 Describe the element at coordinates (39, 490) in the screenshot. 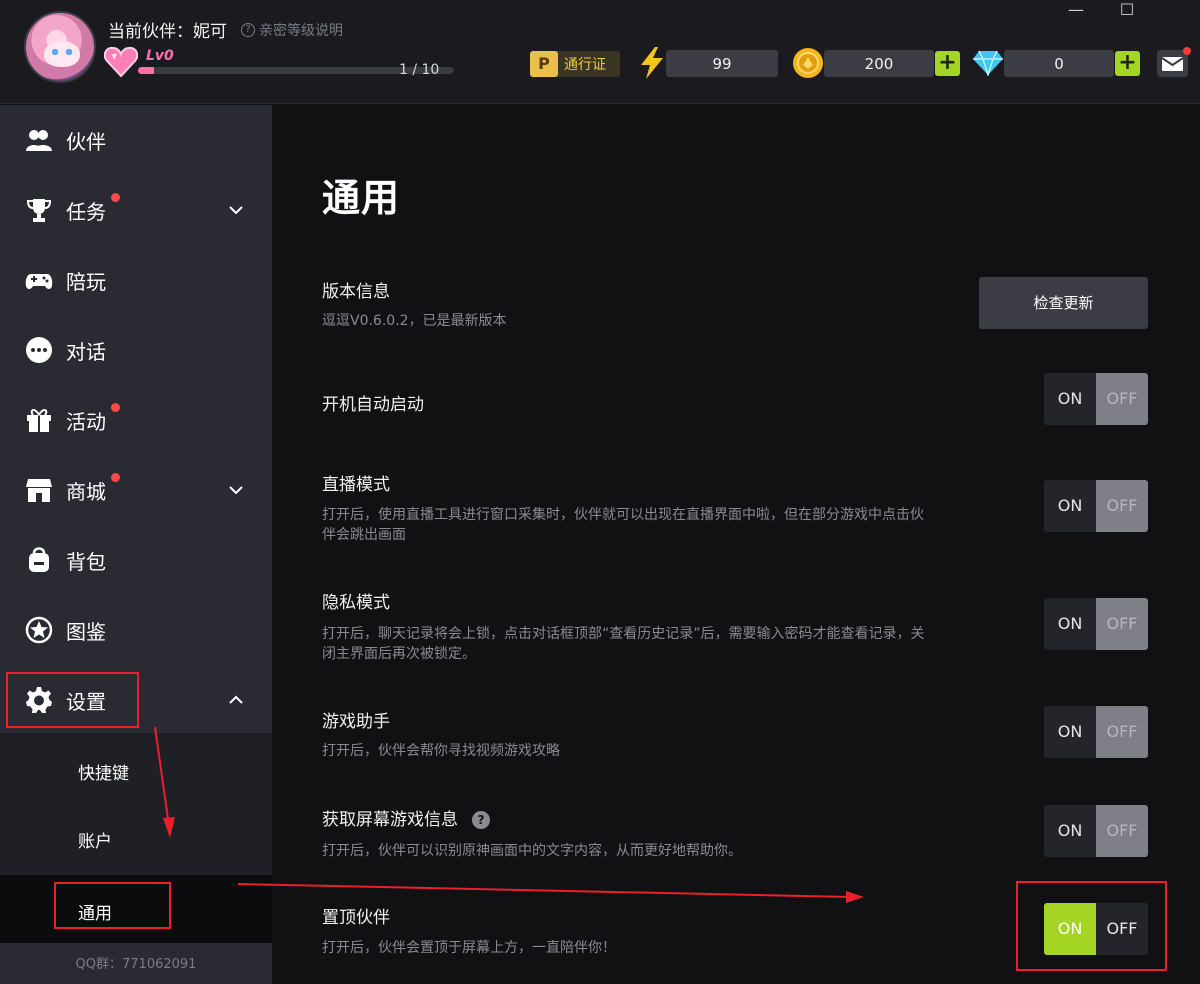

I see `store-icon` at that location.